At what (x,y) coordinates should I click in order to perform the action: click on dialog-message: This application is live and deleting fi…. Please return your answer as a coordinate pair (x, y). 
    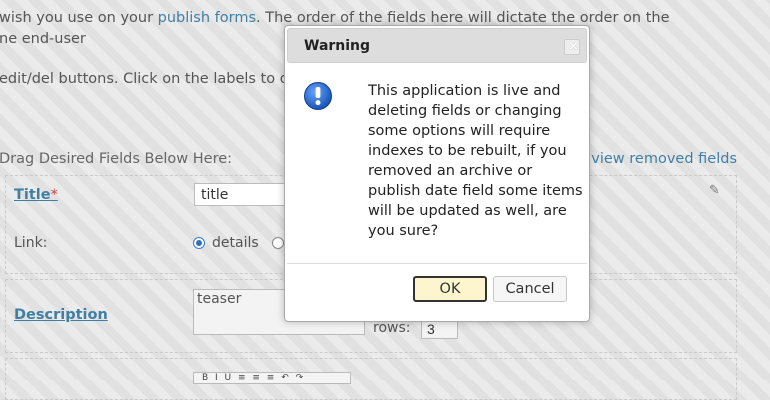
    Looking at the image, I should click on (475, 161).